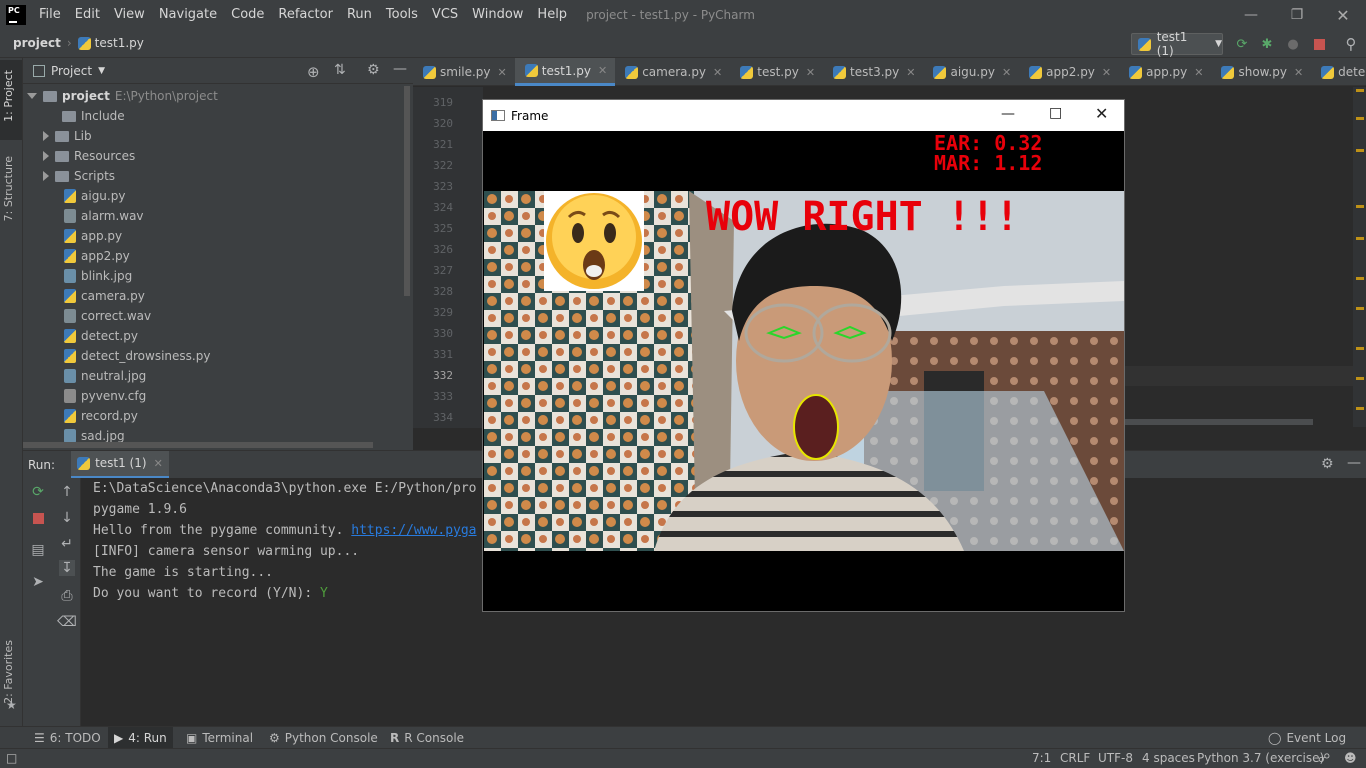 This screenshot has width=1366, height=768. I want to click on tree-file: record.py, so click(101, 416).